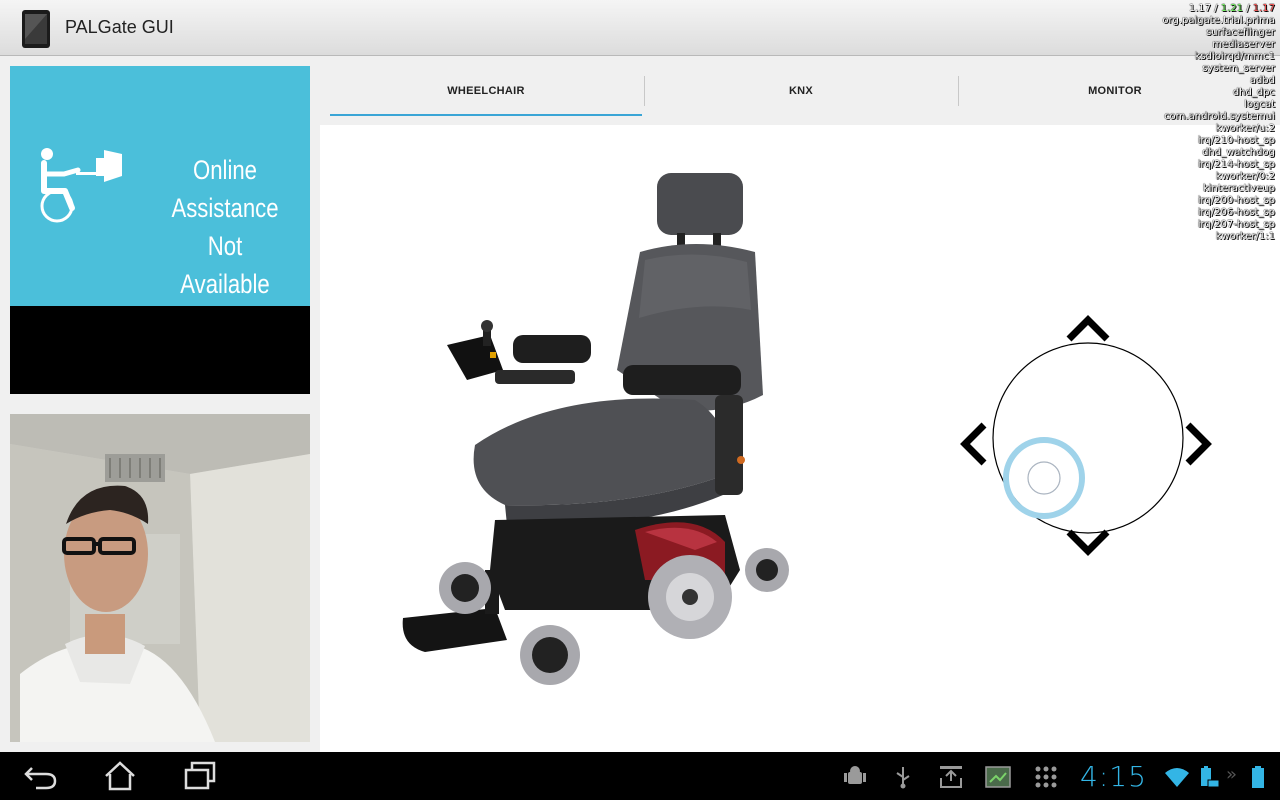 The image size is (1280, 800). I want to click on chevron-up-icon, so click(1088, 328).